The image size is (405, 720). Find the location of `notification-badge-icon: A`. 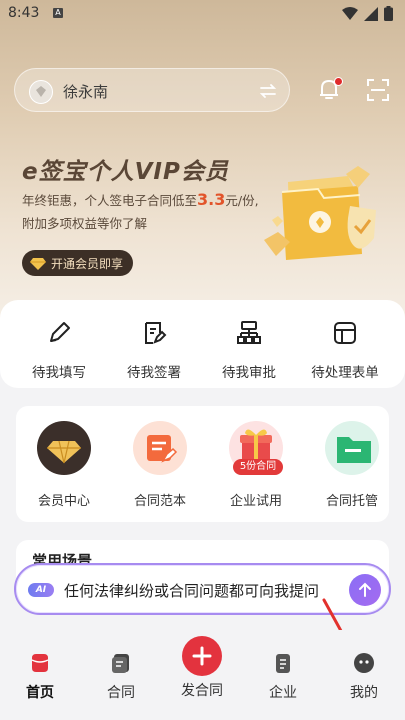

notification-badge-icon: A is located at coordinates (58, 13).